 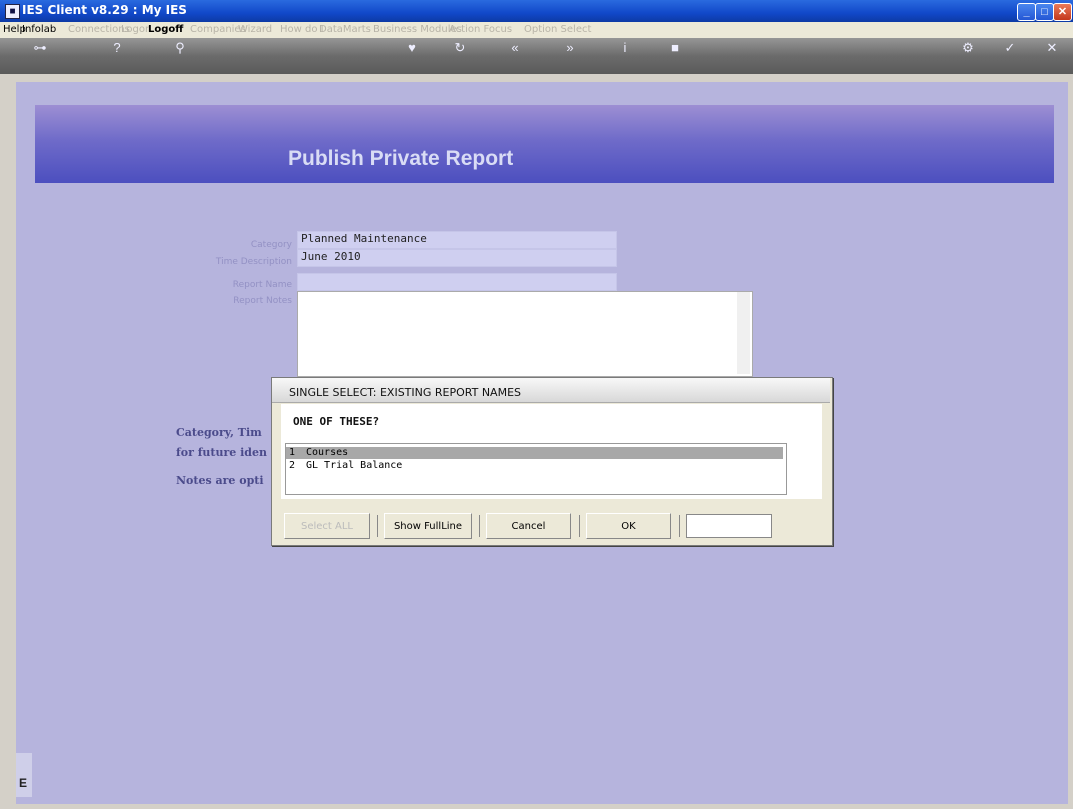 What do you see at coordinates (345, 29) in the screenshot?
I see `menu-item-datamarts: DataMarts` at bounding box center [345, 29].